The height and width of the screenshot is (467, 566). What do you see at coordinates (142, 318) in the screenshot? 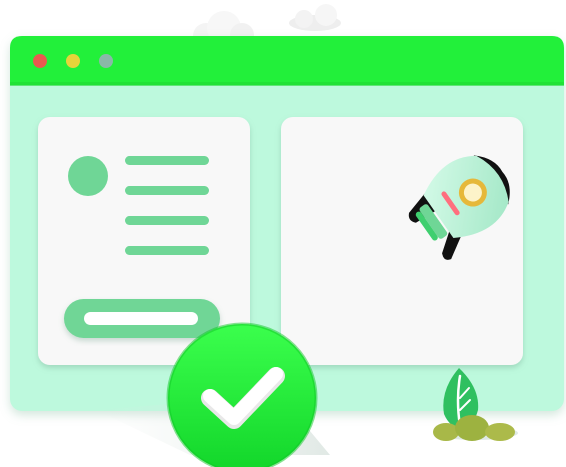
I see `action-button` at bounding box center [142, 318].